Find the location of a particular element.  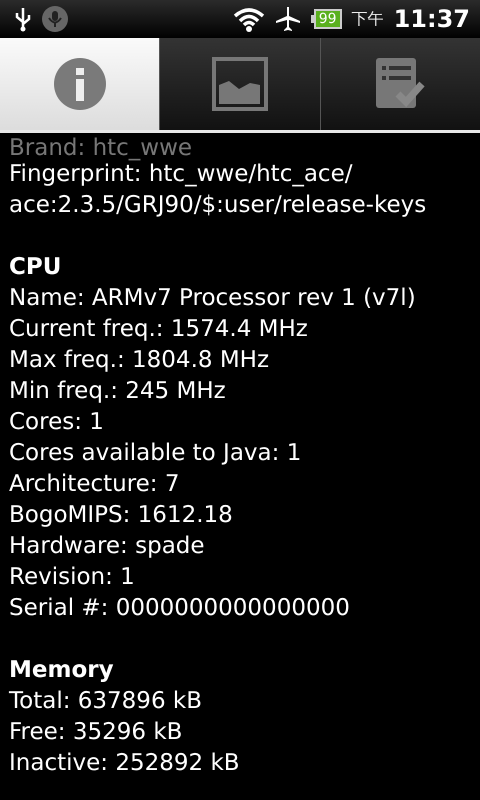

clock: 11:37 is located at coordinates (432, 19).